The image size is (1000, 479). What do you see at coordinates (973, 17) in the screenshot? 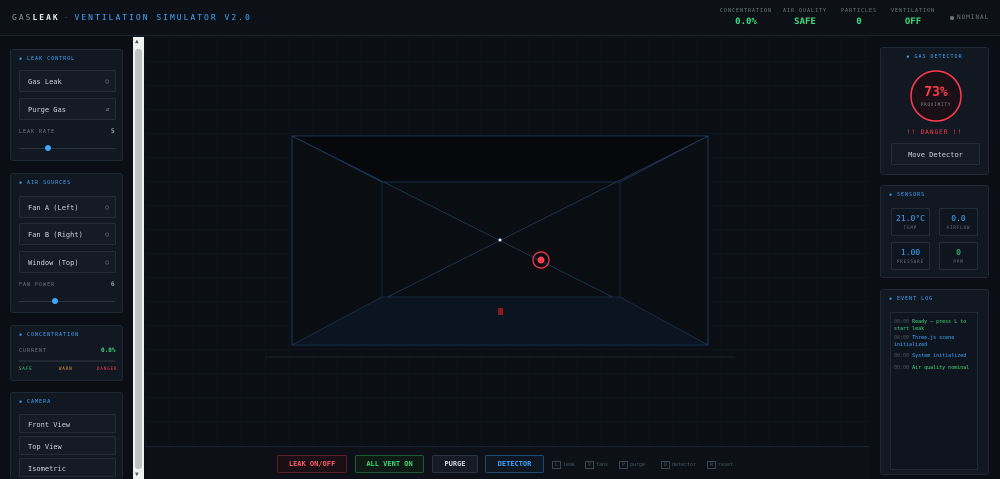
I see `status-text: NOMINAL` at bounding box center [973, 17].